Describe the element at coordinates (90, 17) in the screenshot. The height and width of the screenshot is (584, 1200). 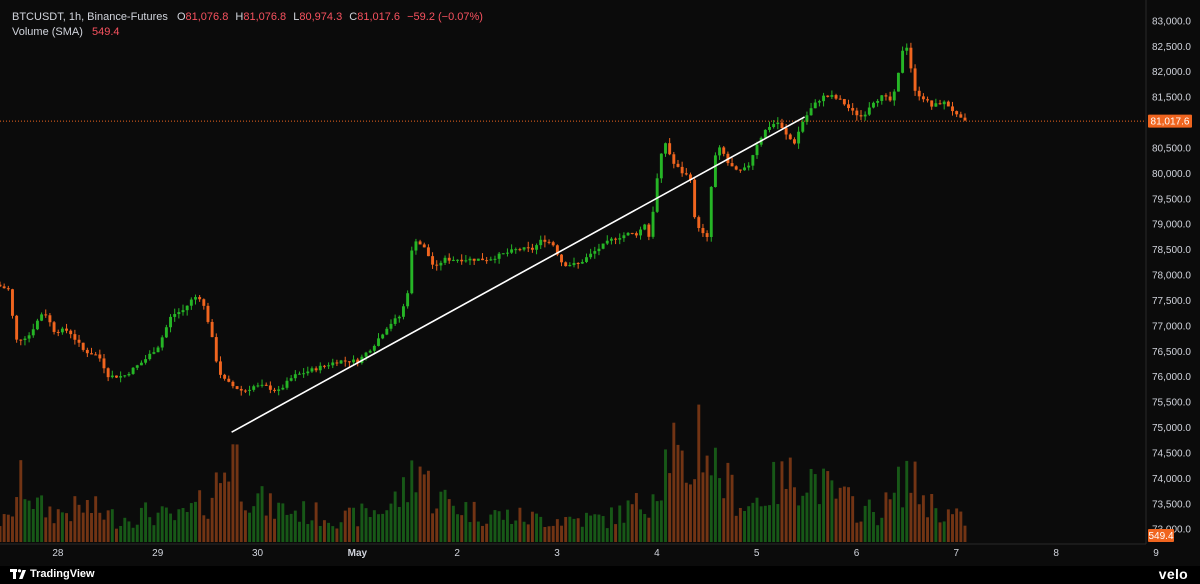
I see `symbol-label: BTCUSDT, 1h, Binance-Futures` at that location.